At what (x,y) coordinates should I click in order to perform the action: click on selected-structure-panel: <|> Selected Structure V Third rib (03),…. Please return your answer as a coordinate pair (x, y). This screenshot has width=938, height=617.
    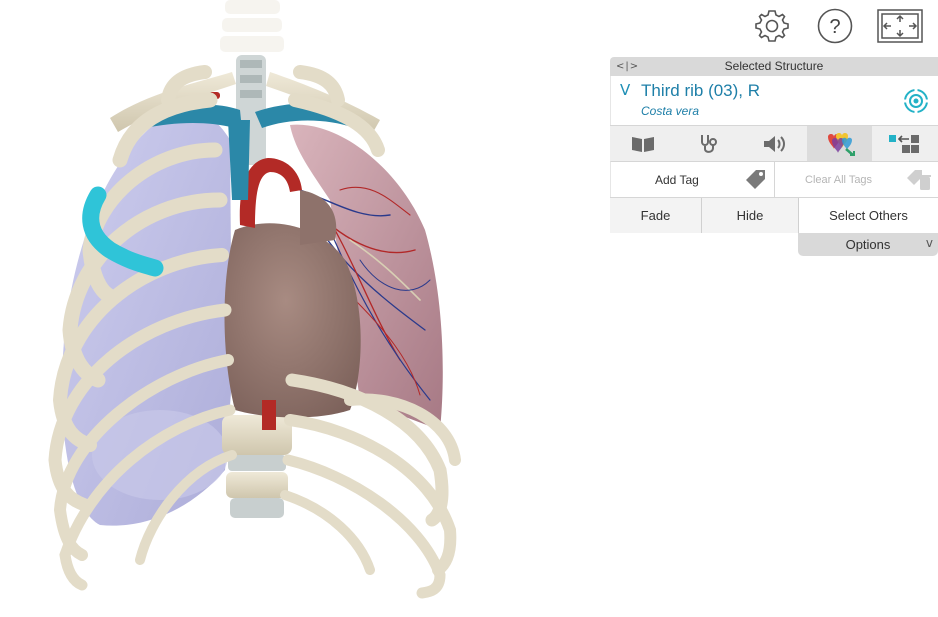
    Looking at the image, I should click on (774, 156).